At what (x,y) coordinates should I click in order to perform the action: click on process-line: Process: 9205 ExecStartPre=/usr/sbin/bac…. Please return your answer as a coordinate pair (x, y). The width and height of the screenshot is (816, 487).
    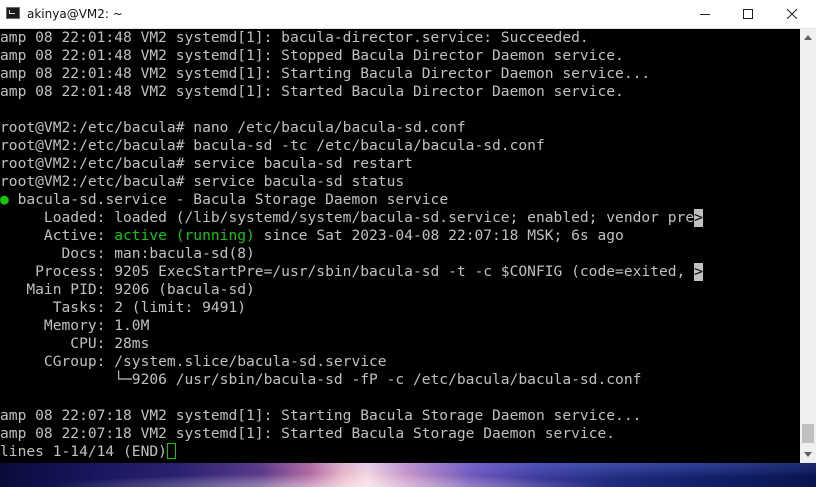
    Looking at the image, I should click on (351, 272).